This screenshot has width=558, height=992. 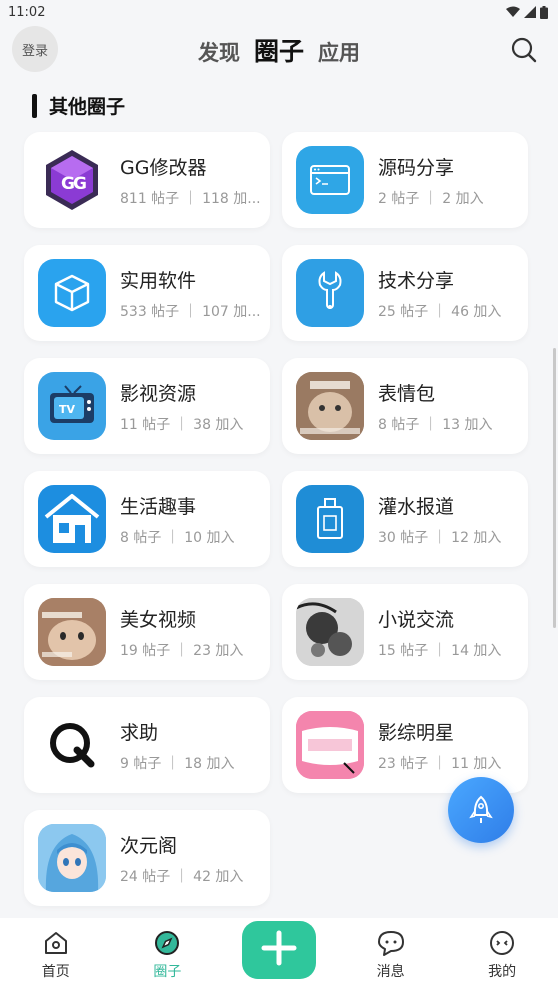 What do you see at coordinates (405, 632) in the screenshot?
I see `circle-card: 小说交流 15 帖子 ｜ 14 加入` at bounding box center [405, 632].